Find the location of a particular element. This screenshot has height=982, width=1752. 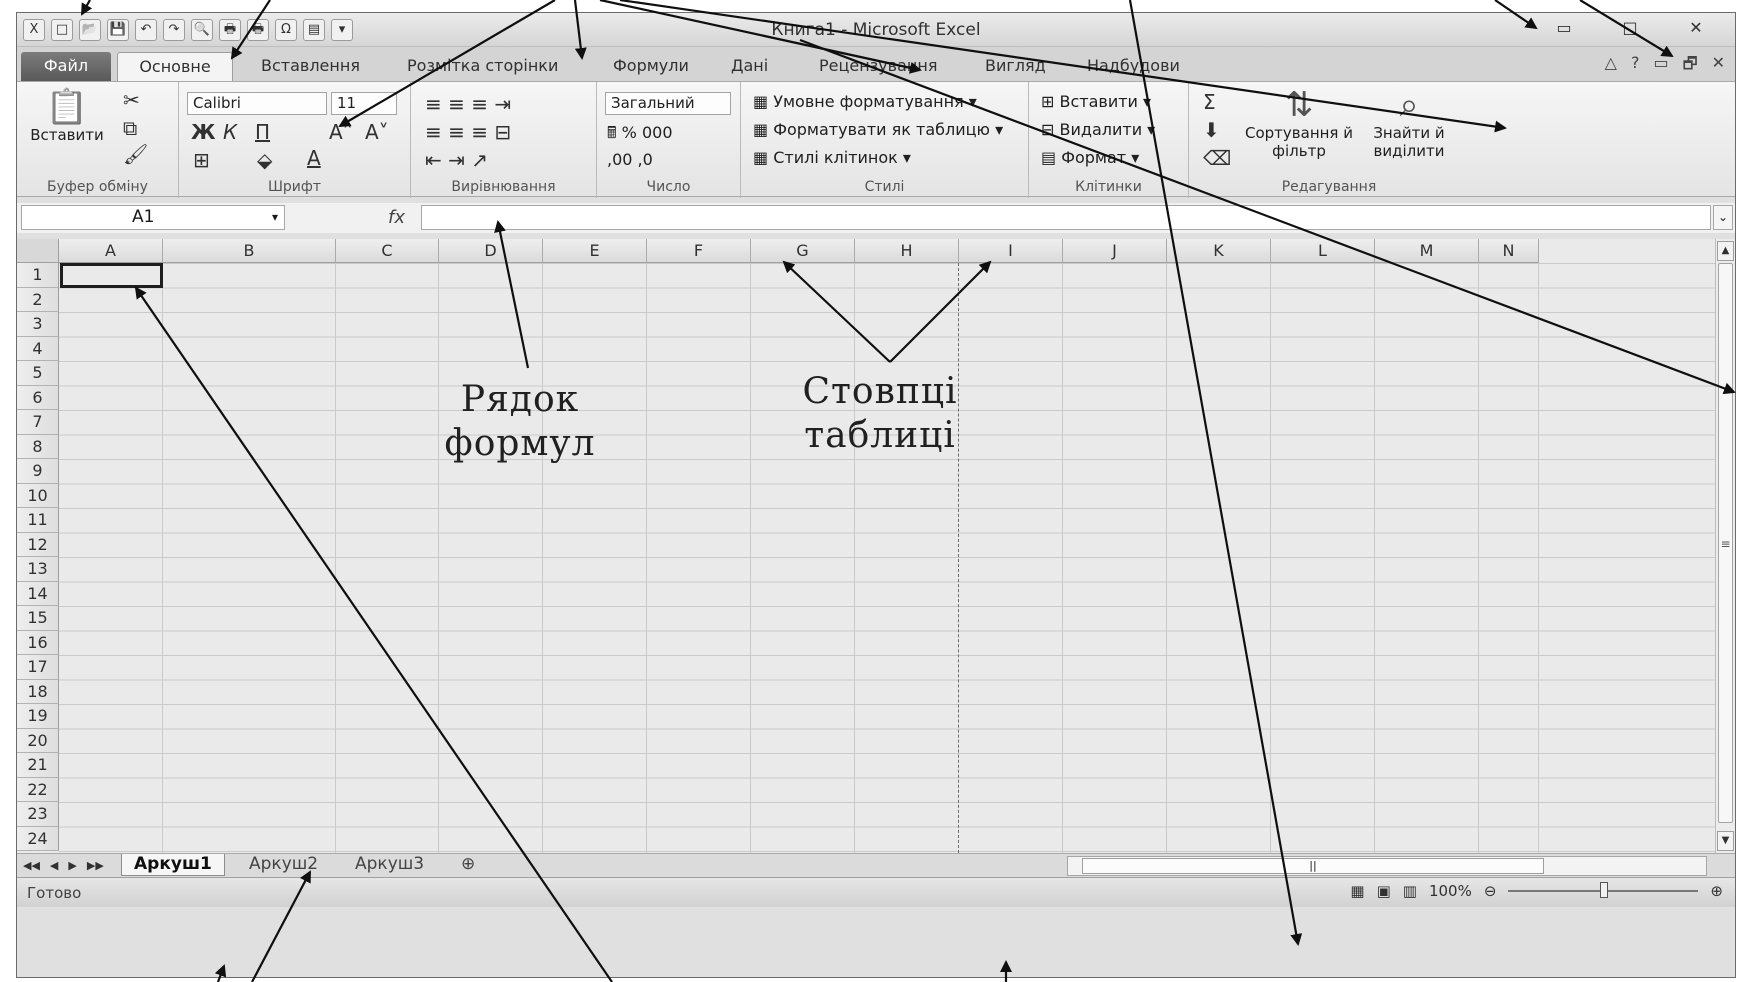

sheet-tab-1: Аркуш1 is located at coordinates (173, 865).